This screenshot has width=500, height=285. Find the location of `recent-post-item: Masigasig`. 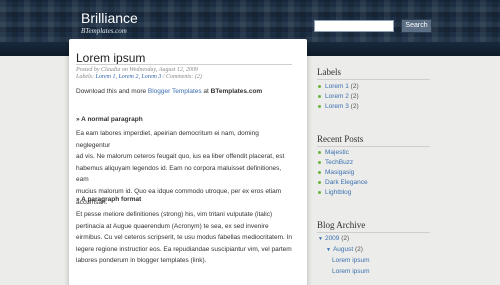

recent-post-item: Masigasig is located at coordinates (336, 172).